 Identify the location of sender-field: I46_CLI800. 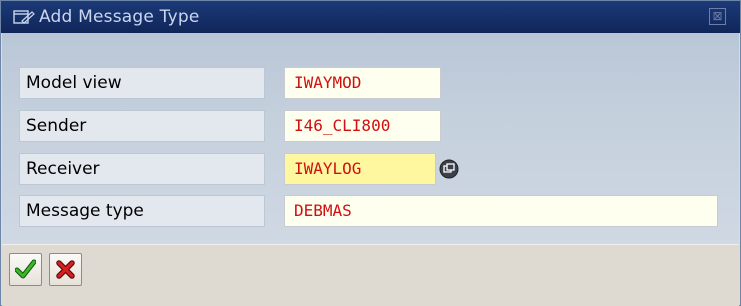
(362, 126).